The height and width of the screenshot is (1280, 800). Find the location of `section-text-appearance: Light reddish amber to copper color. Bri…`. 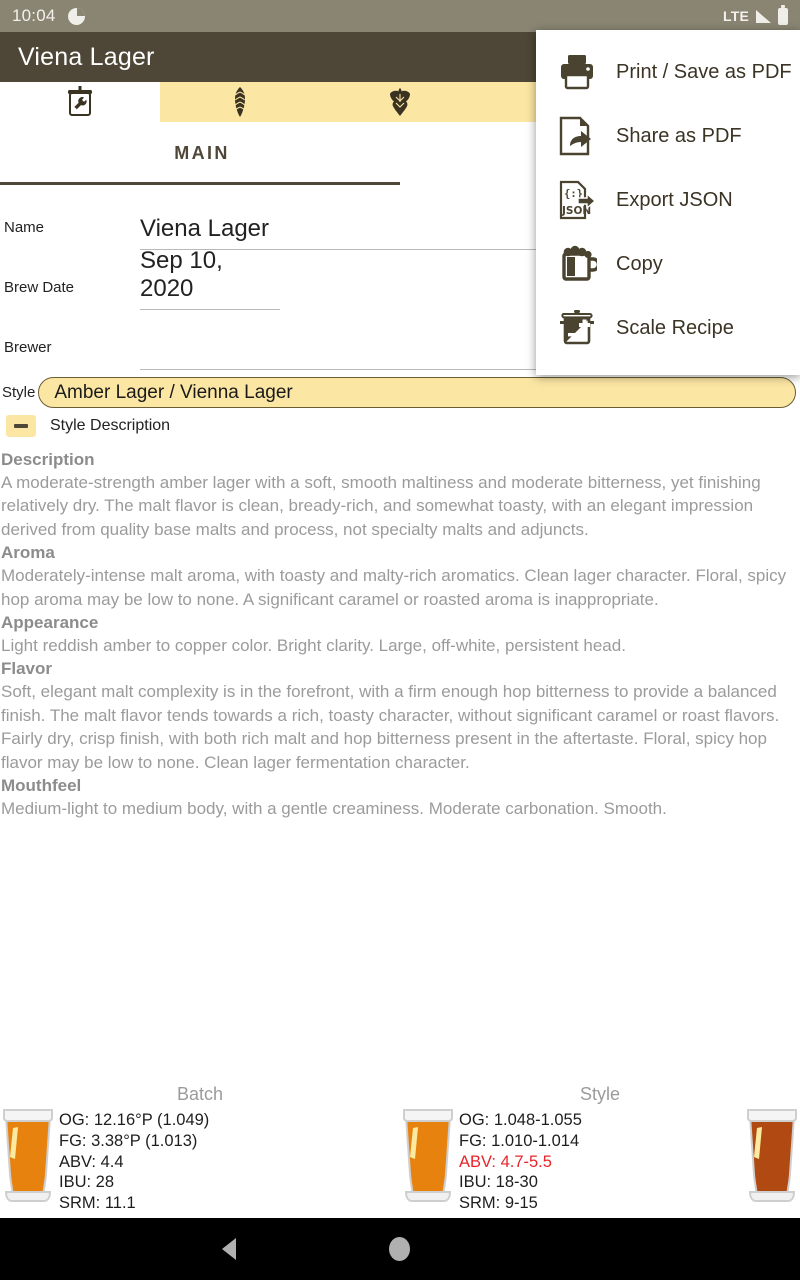

section-text-appearance: Light reddish amber to copper color. Bri… is located at coordinates (313, 646).